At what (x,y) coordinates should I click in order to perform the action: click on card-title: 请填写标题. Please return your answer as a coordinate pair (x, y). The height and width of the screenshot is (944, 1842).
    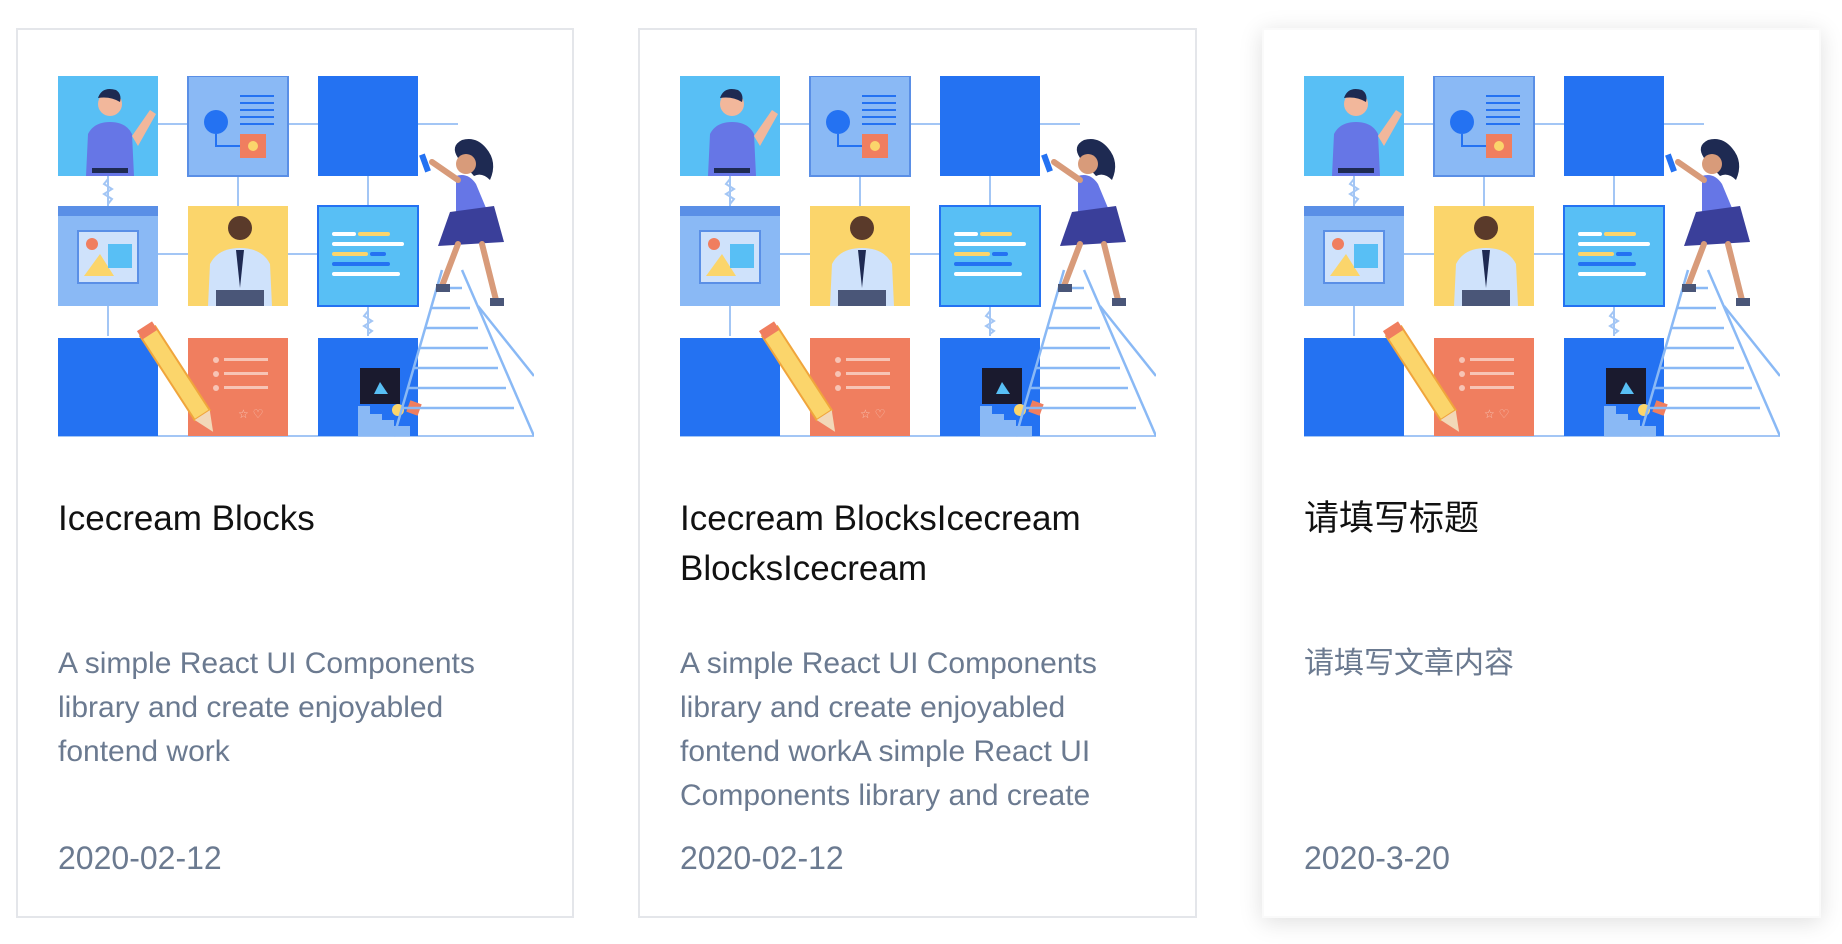
    Looking at the image, I should click on (1539, 519).